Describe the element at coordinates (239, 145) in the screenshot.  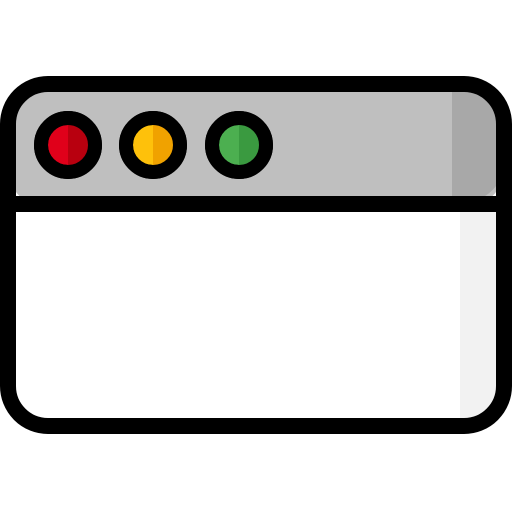
I see `maximize-button-icon` at that location.